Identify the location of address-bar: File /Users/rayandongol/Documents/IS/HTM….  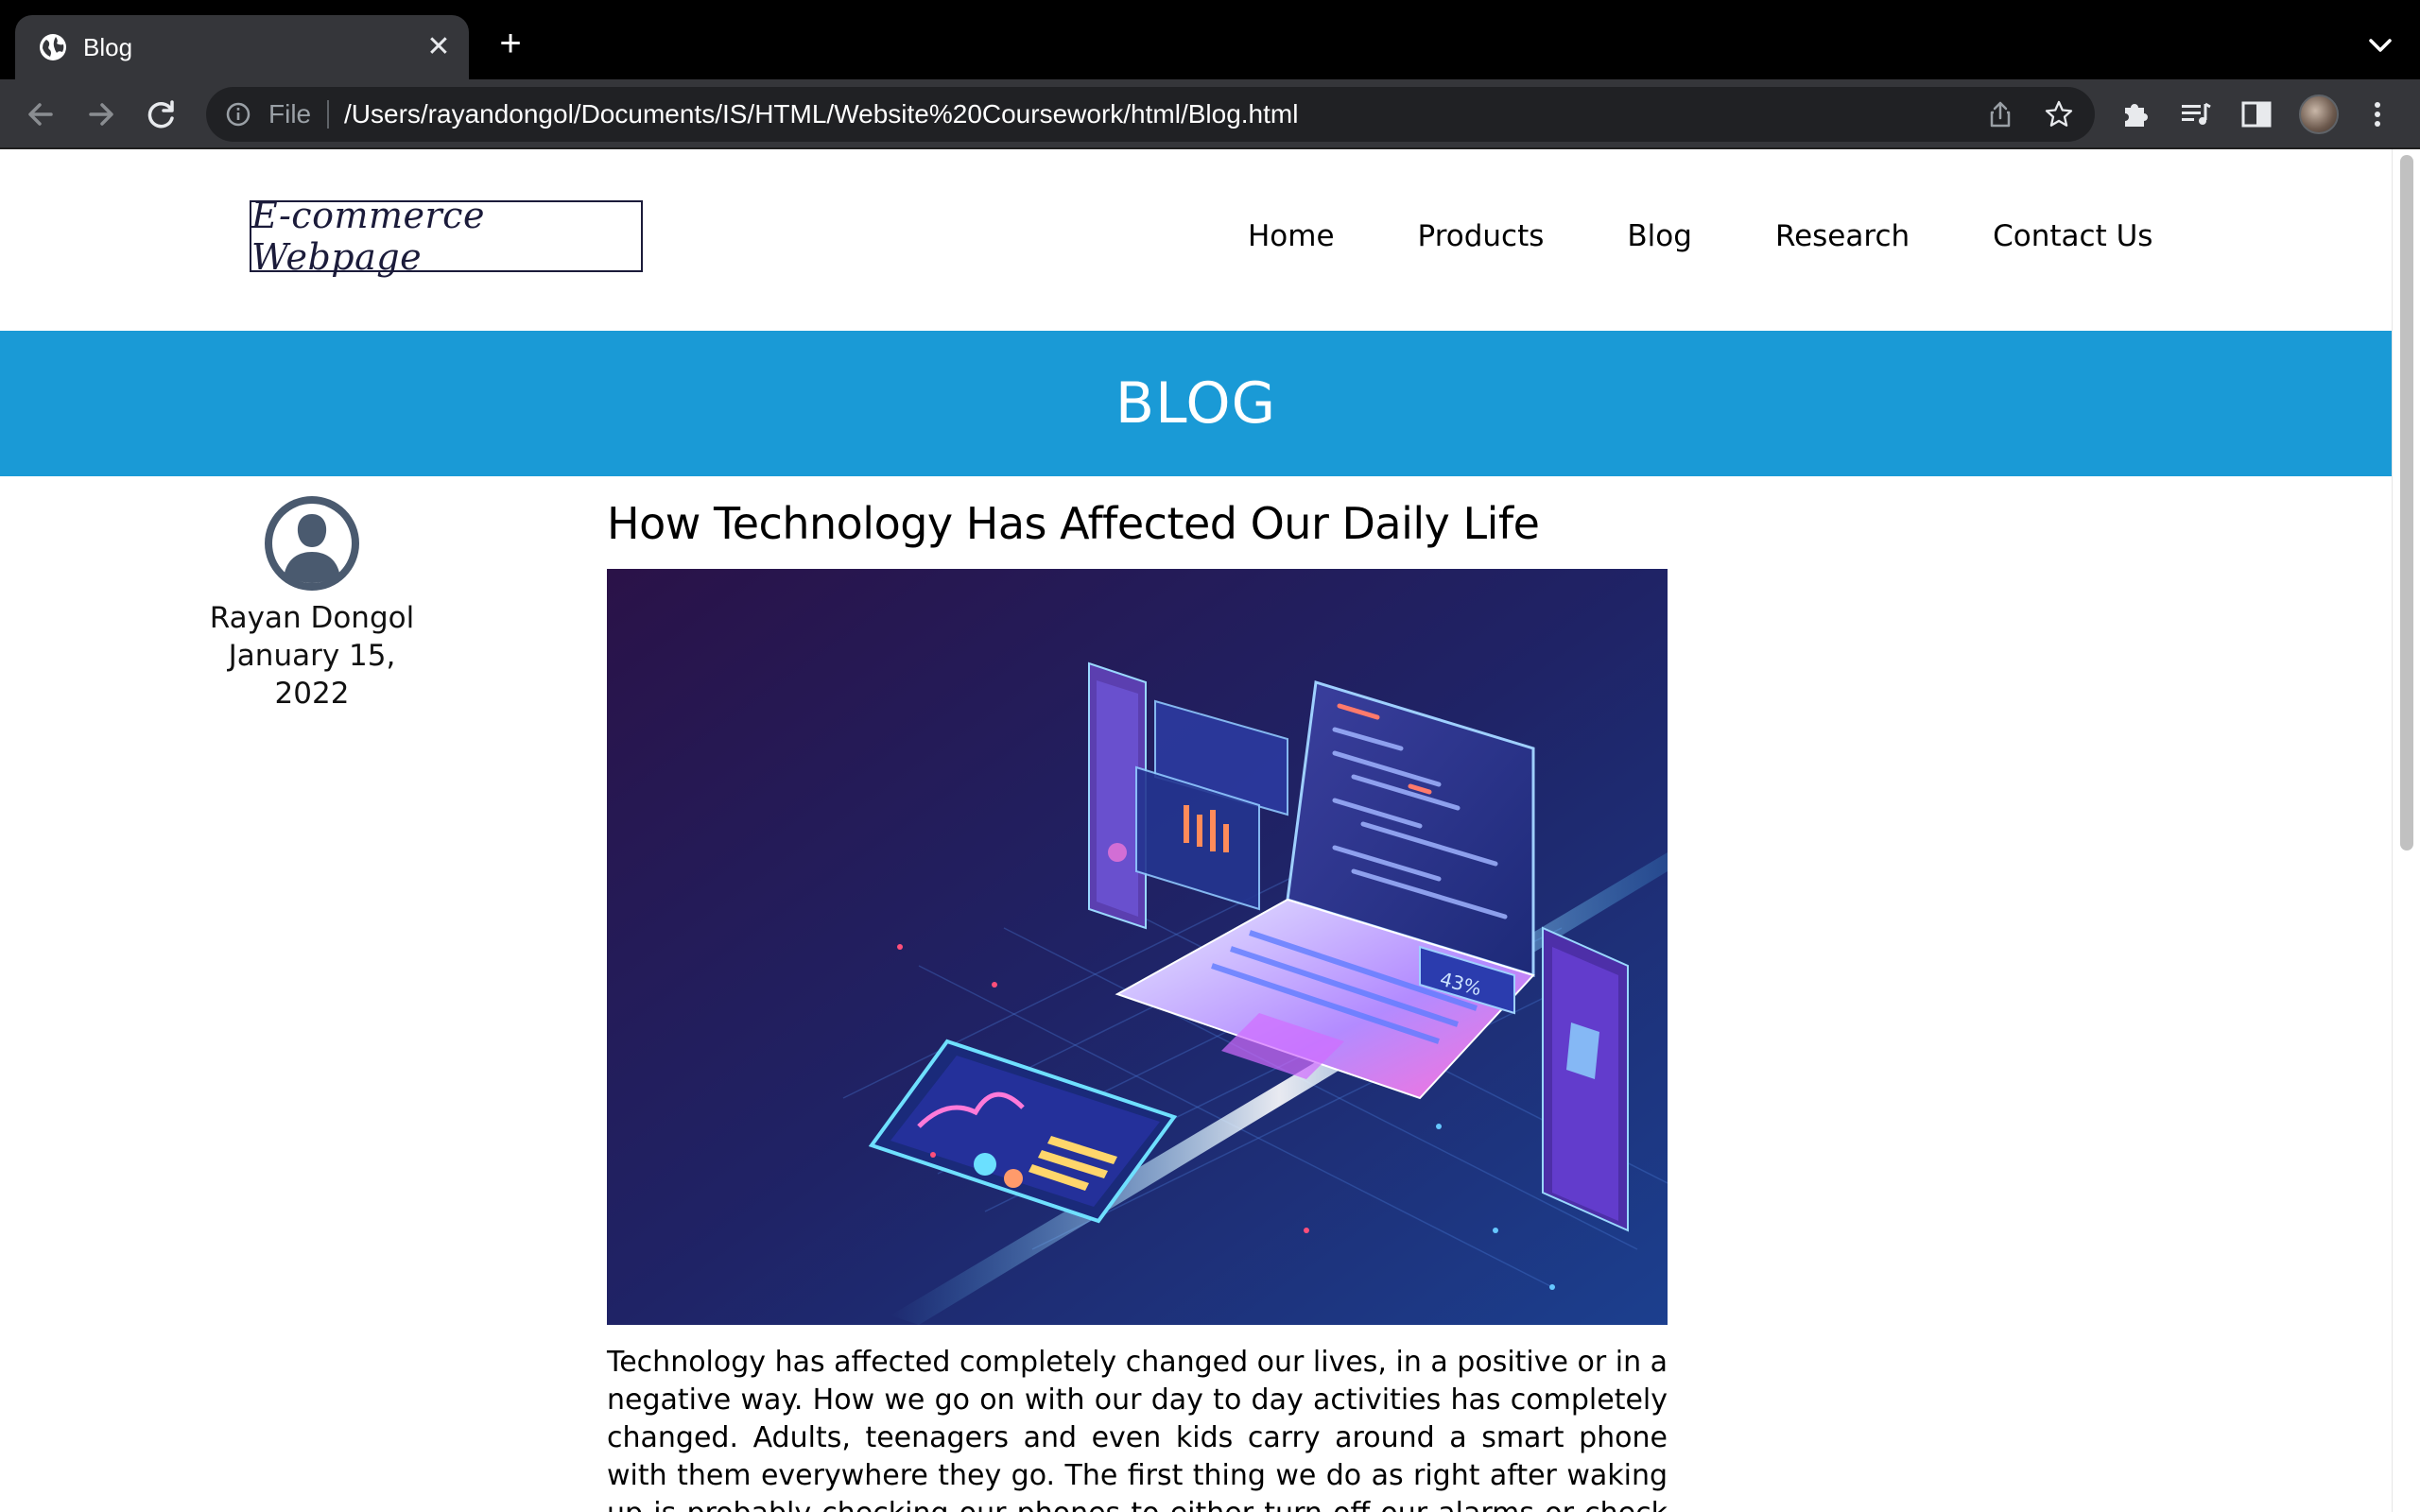
(1150, 114).